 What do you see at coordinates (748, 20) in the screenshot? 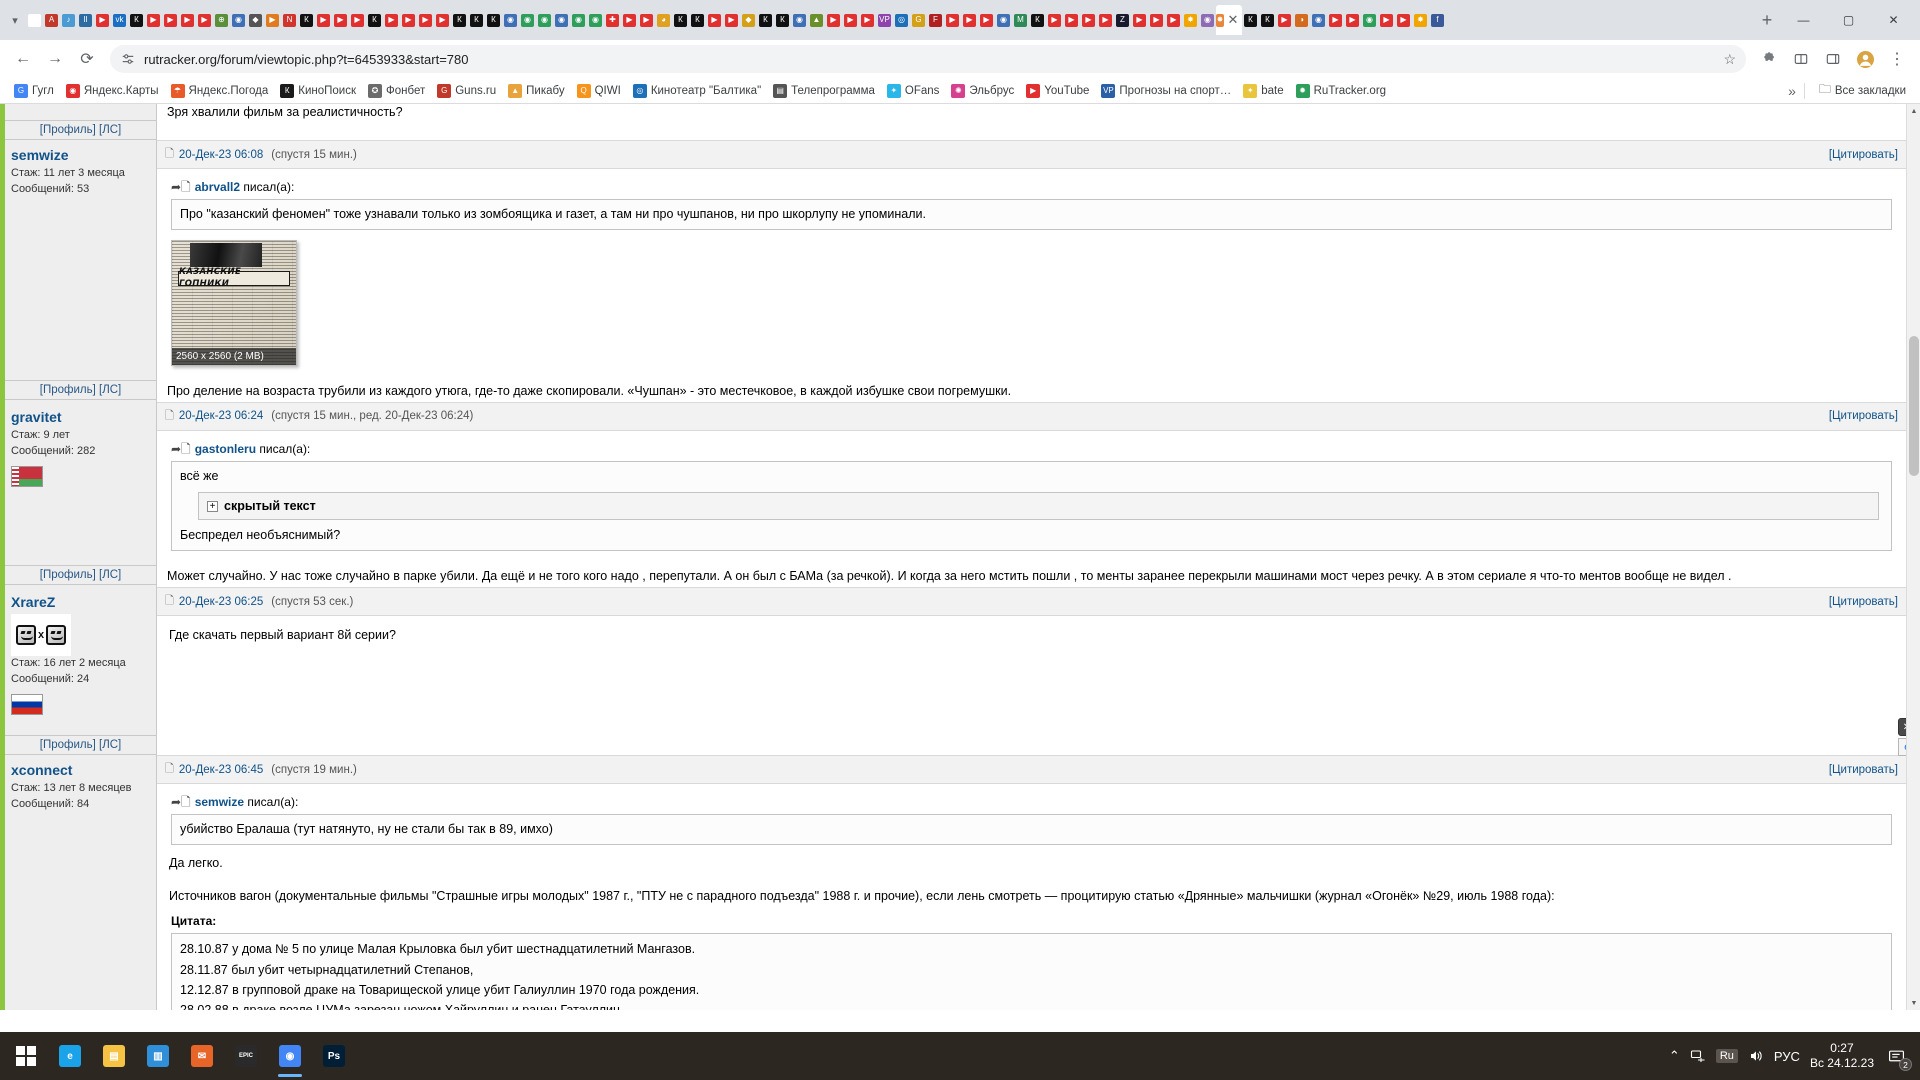
I see `browser-tab: ◆` at bounding box center [748, 20].